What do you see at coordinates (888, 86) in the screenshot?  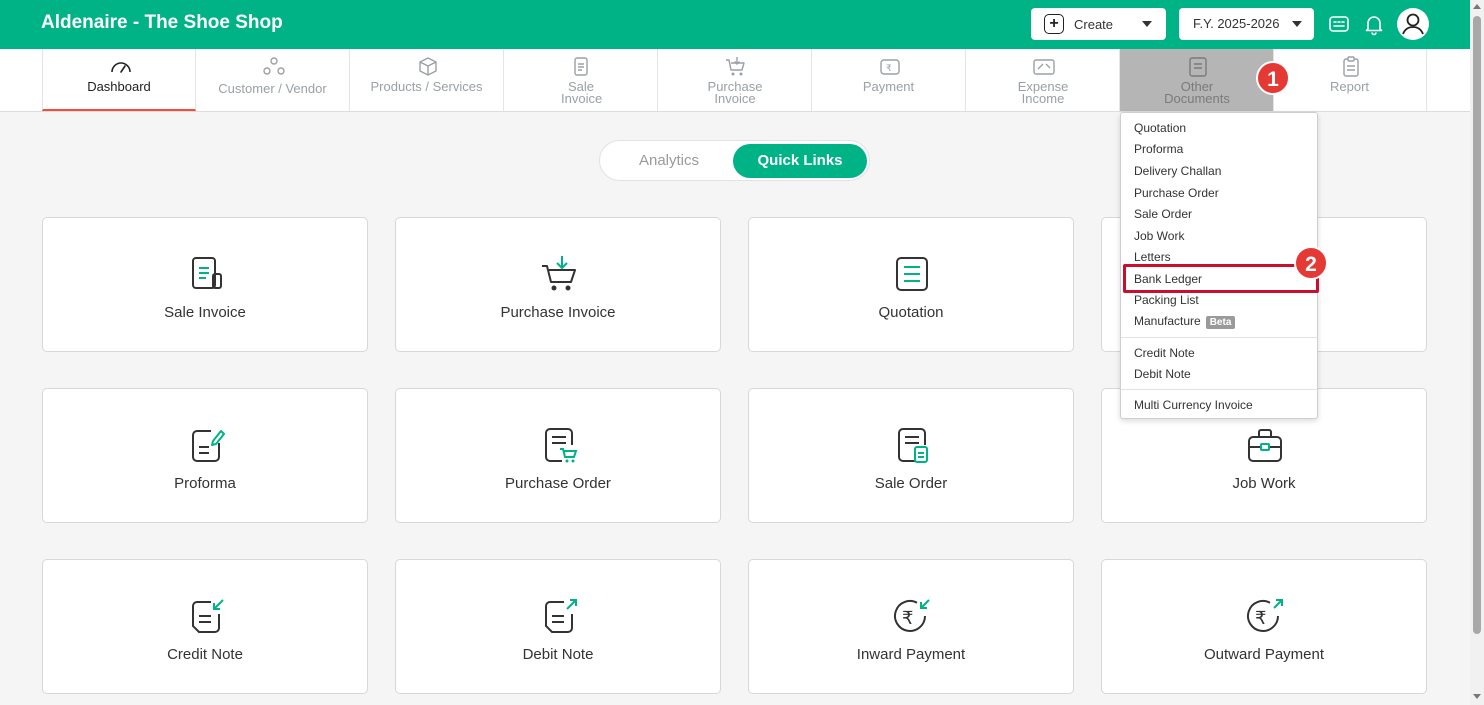 I see `tab-label: Payment` at bounding box center [888, 86].